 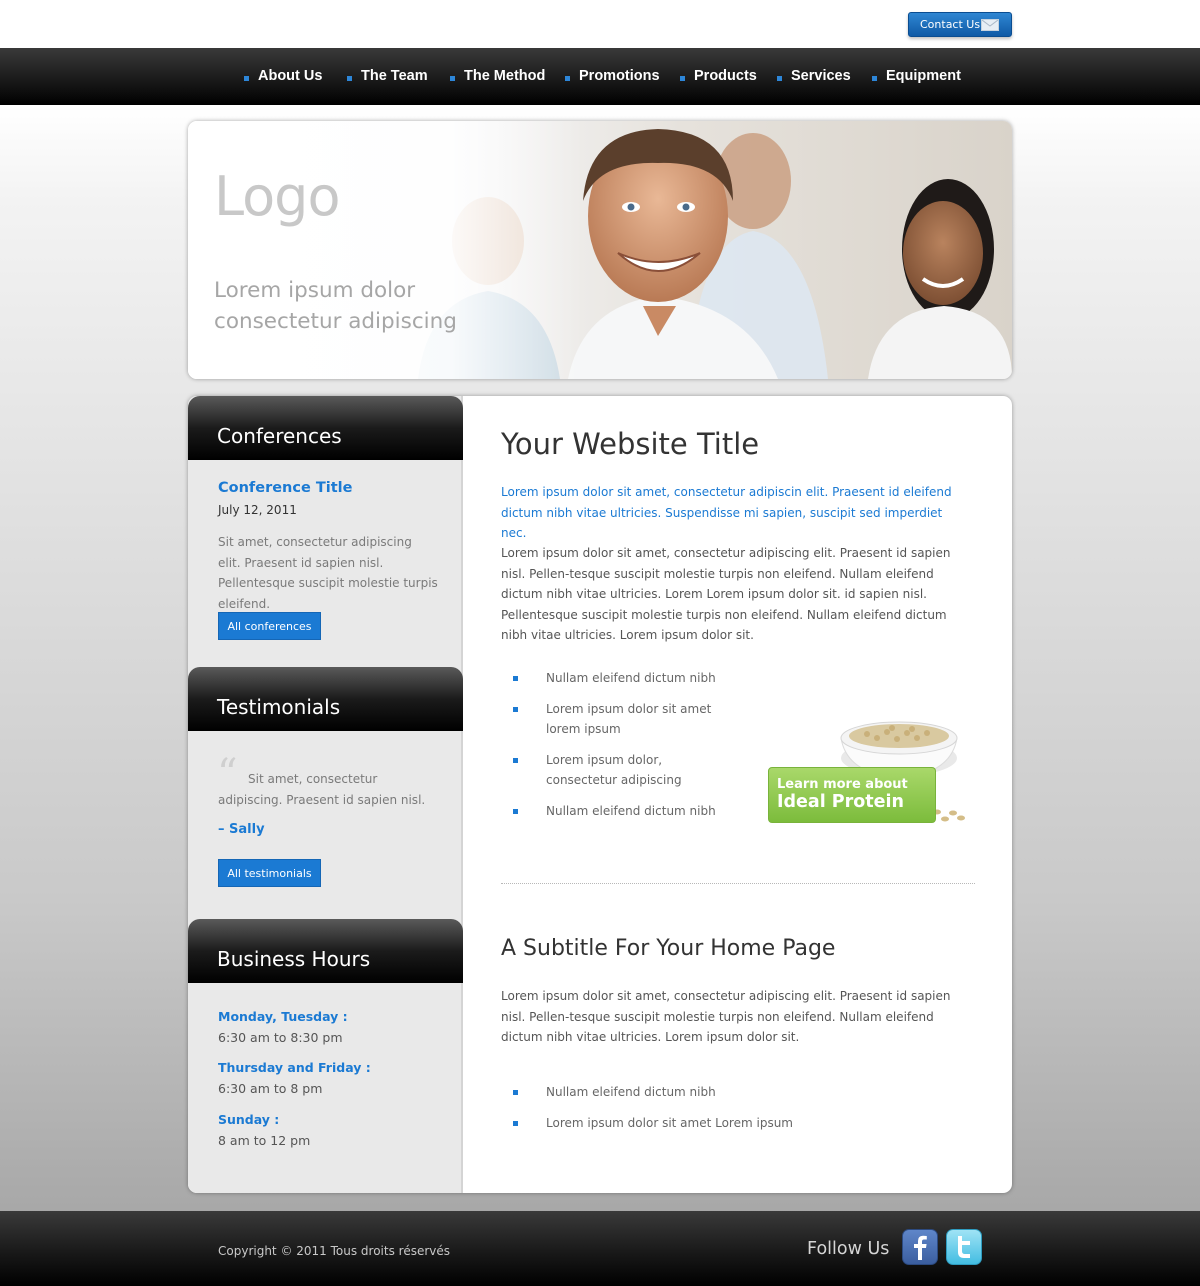 What do you see at coordinates (264, 1140) in the screenshot?
I see `hours-time: 8 am to 12 pm` at bounding box center [264, 1140].